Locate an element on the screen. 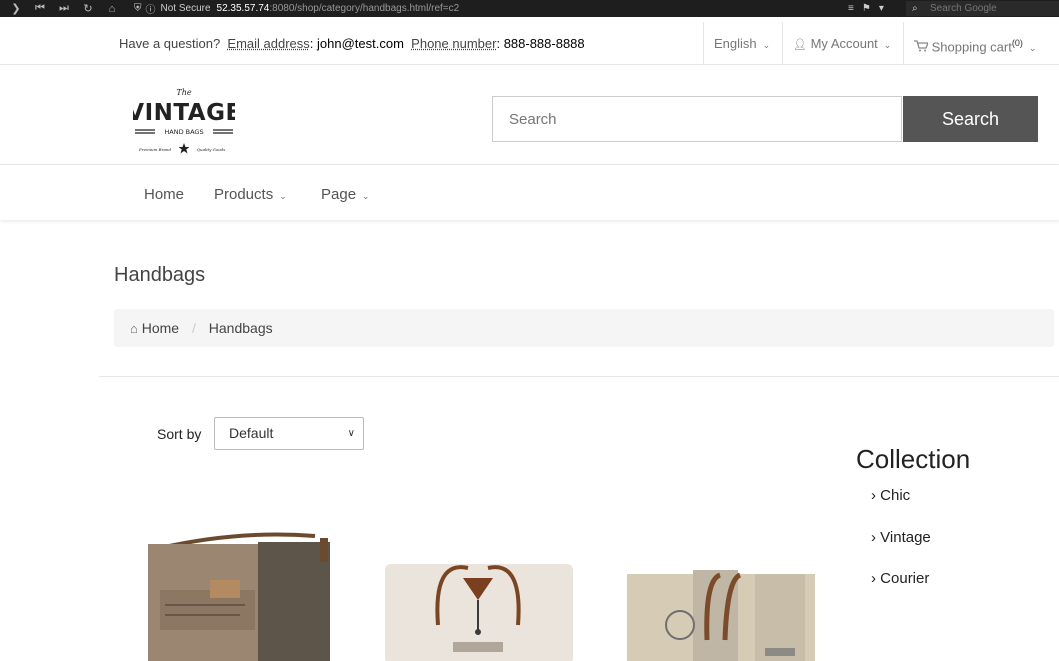 This screenshot has width=1059, height=661. divider is located at coordinates (579, 376).